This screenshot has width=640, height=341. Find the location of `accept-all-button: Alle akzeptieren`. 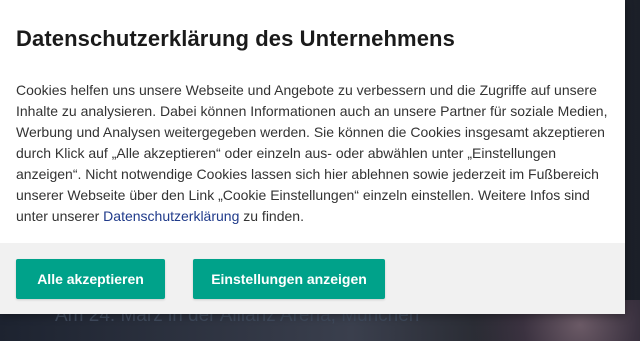

accept-all-button: Alle akzeptieren is located at coordinates (90, 279).